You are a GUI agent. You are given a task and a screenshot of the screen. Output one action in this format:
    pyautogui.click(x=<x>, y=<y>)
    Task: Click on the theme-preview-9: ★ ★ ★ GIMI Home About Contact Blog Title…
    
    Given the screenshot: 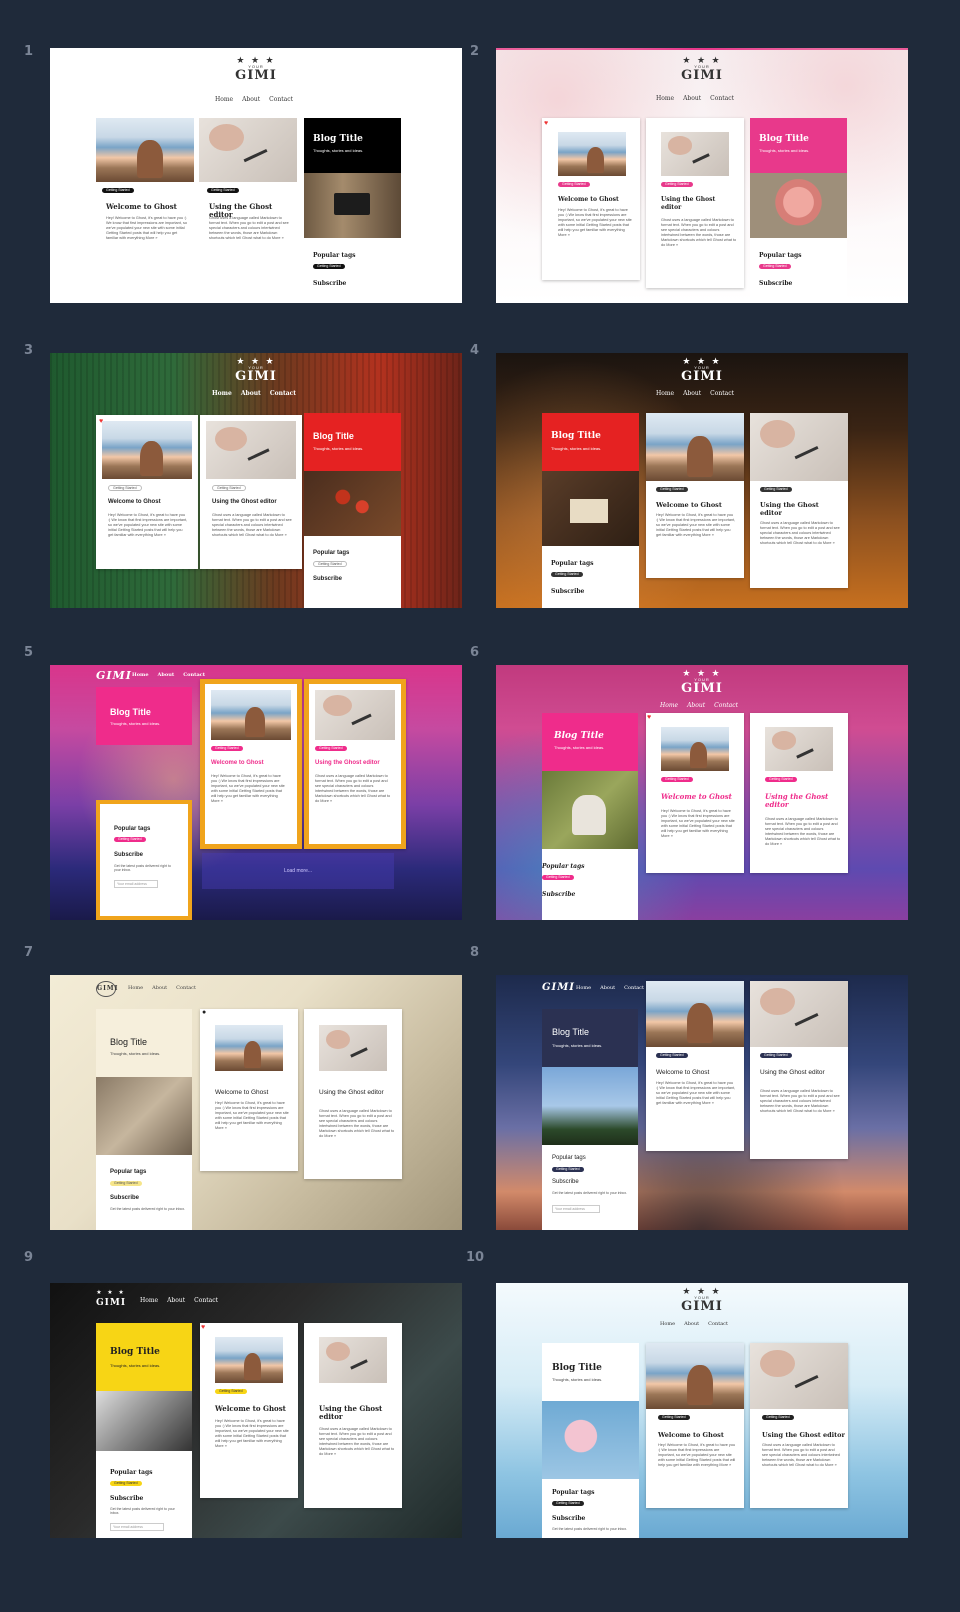 What is the action you would take?
    pyautogui.click(x=256, y=1410)
    